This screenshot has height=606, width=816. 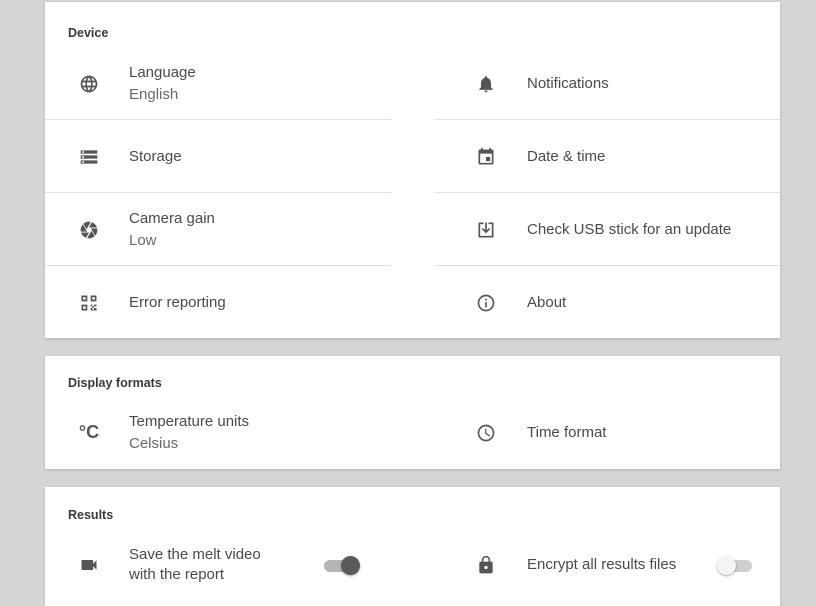 I want to click on info-icon, so click(x=486, y=303).